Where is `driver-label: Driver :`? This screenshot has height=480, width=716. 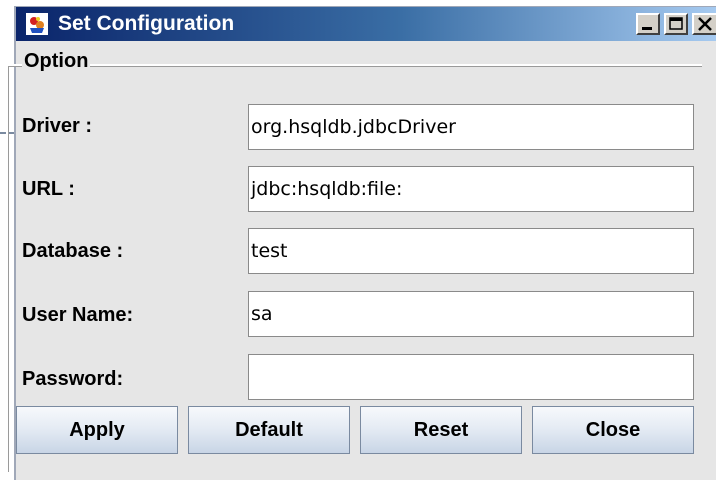
driver-label: Driver : is located at coordinates (57, 126).